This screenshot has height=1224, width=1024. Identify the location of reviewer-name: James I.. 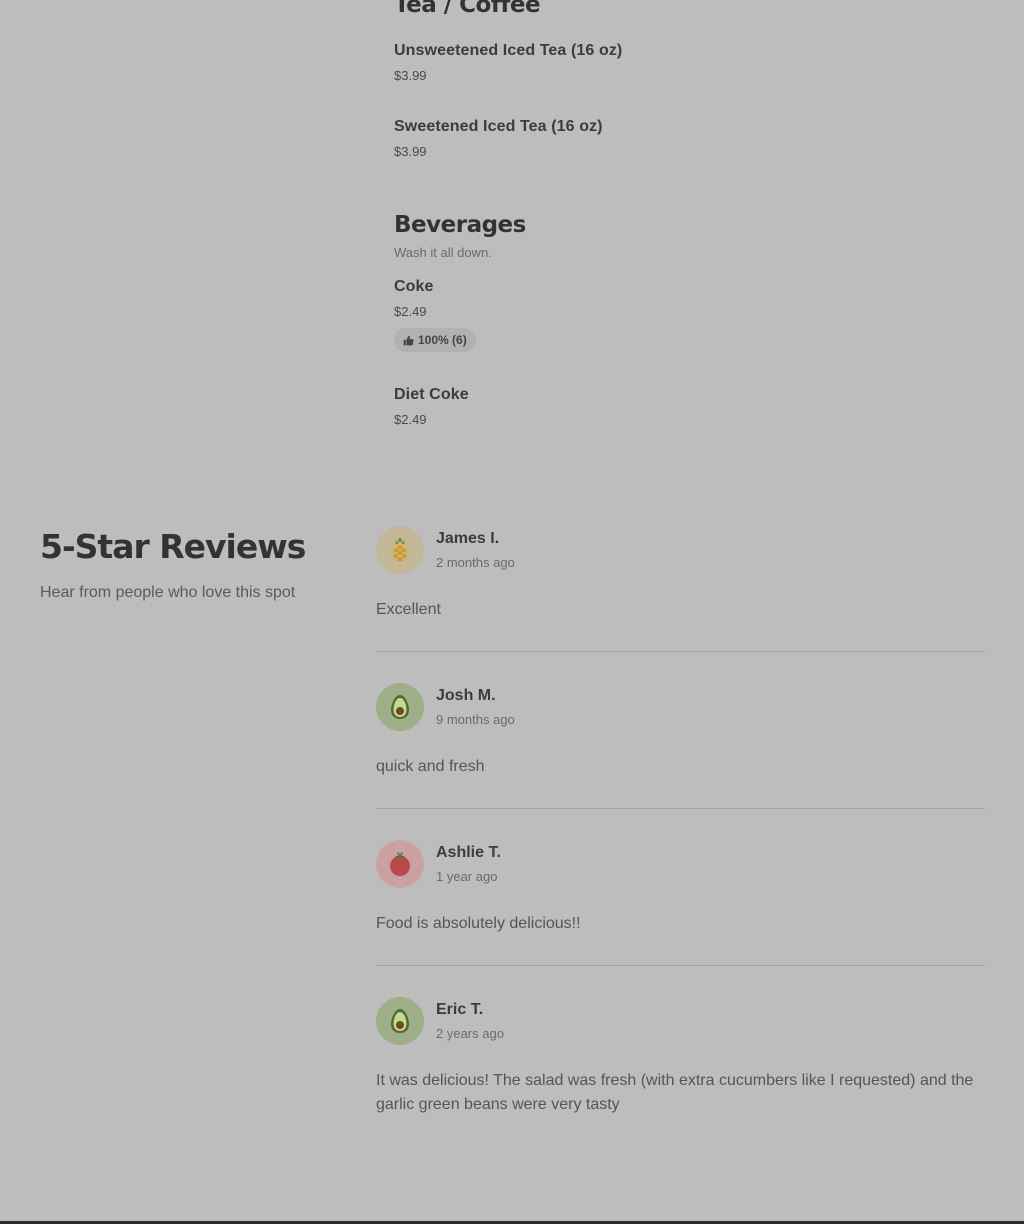
(468, 538).